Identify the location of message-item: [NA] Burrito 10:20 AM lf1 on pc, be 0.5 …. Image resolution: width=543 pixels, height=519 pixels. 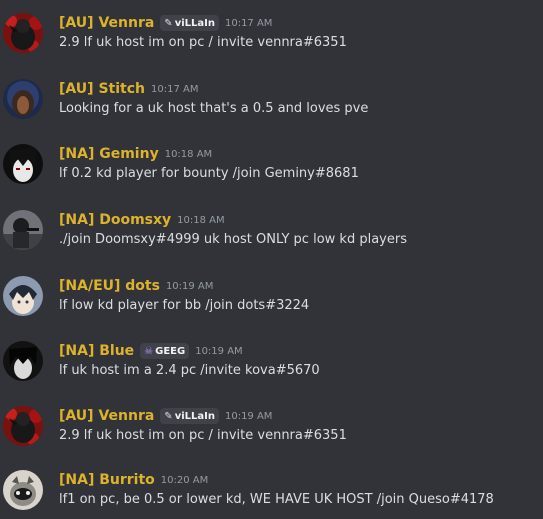
(271, 493).